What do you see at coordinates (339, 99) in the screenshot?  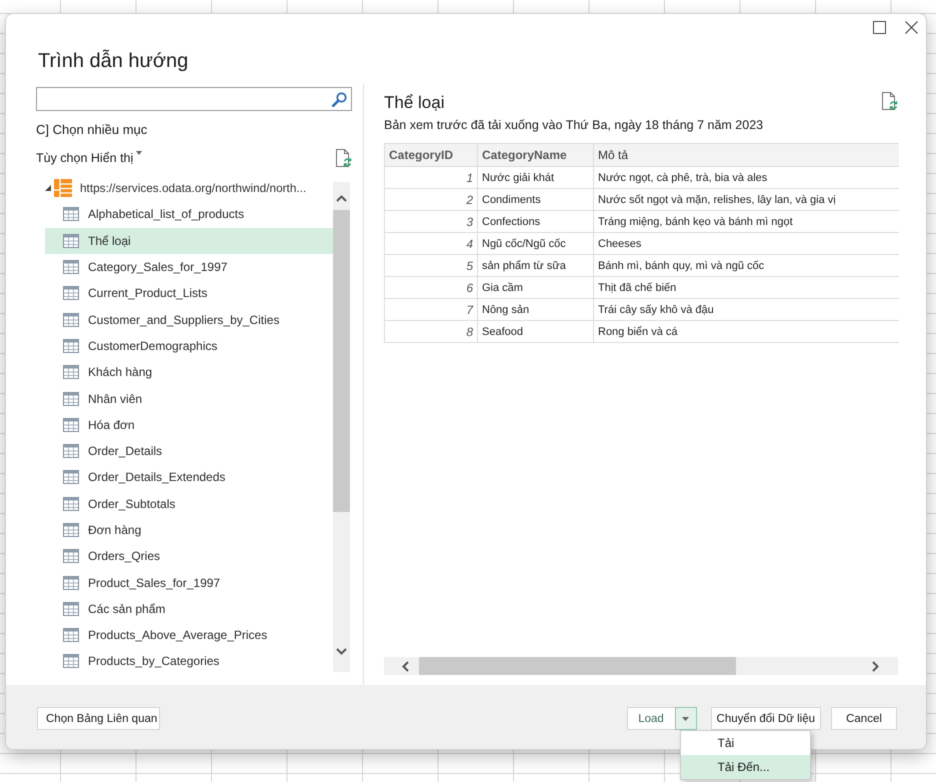 I see `search-icon` at bounding box center [339, 99].